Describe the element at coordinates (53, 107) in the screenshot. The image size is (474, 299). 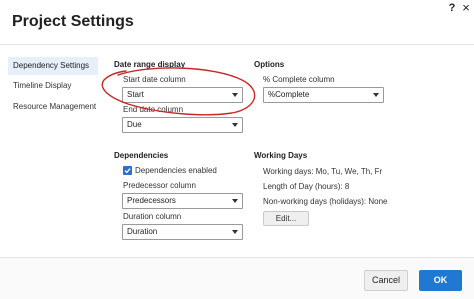
I see `sidebar-item-resource-management: Resource Management` at that location.